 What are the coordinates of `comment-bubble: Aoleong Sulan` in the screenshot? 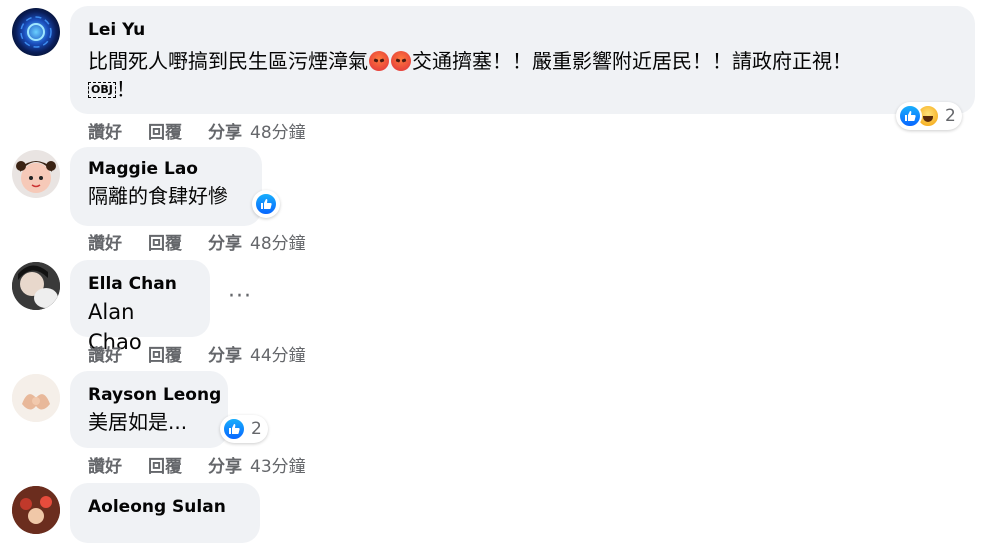 It's located at (165, 513).